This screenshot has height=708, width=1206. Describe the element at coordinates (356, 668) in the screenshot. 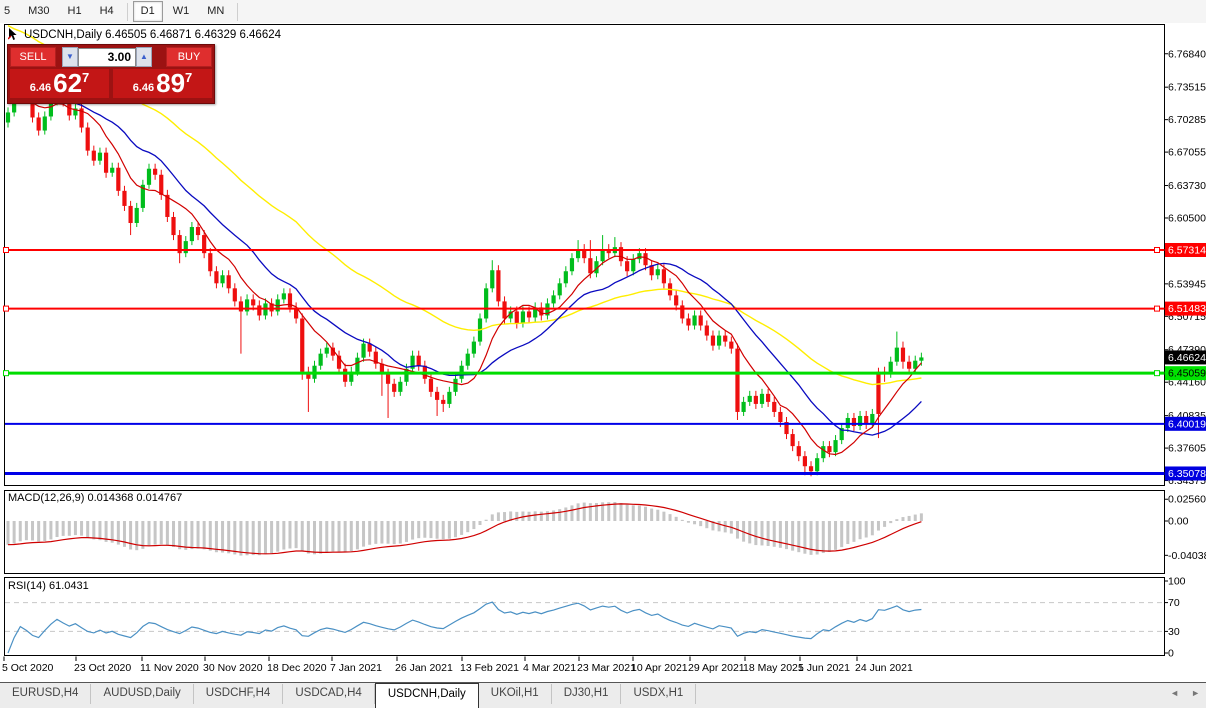

I see `svg-text: 7 Jan 2021` at that location.